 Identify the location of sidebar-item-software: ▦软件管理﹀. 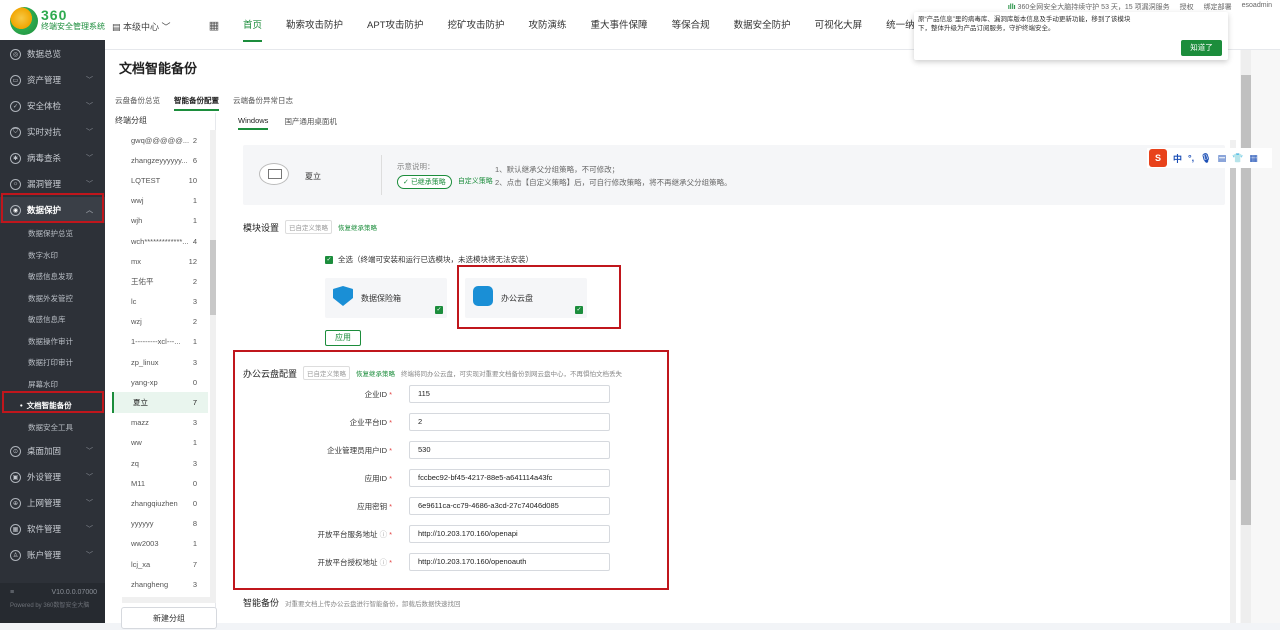
(52, 529).